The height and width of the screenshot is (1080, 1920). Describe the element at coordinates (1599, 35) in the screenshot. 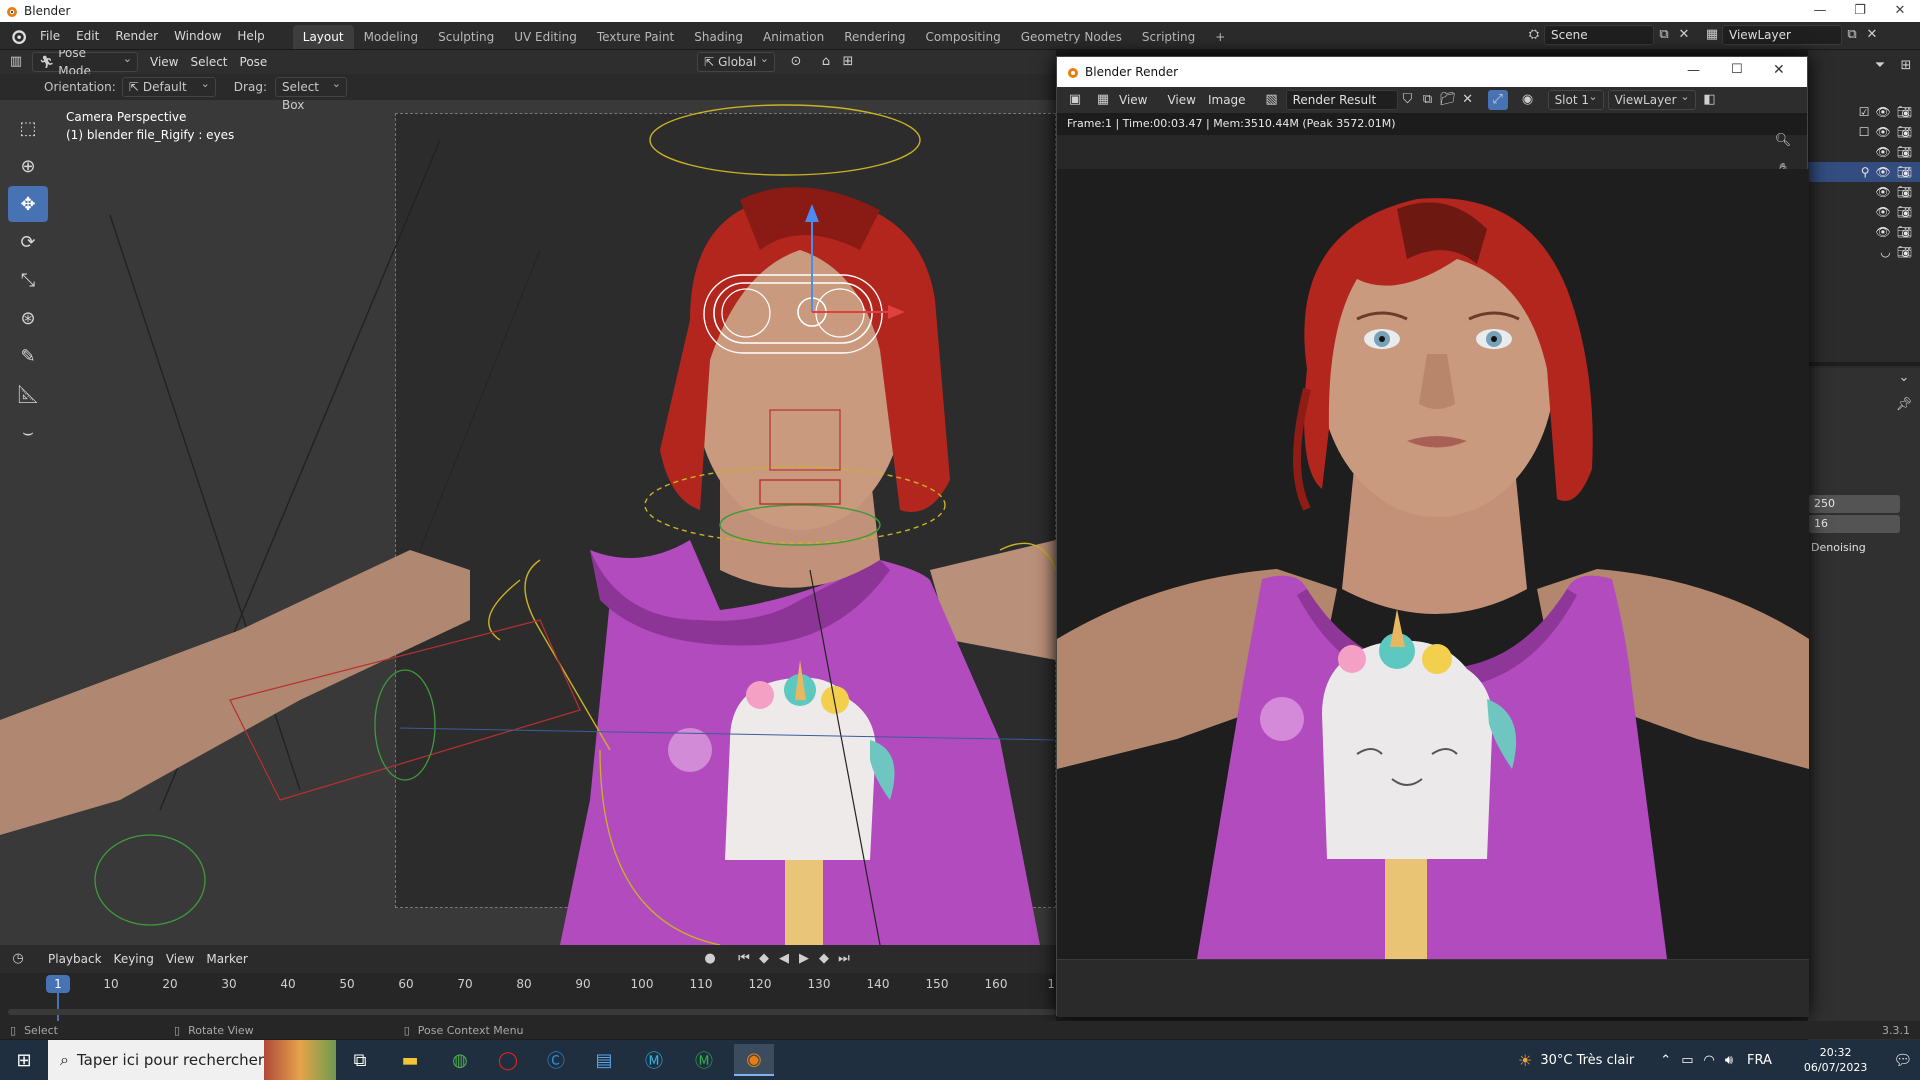

I see `scene-field: Scene` at that location.